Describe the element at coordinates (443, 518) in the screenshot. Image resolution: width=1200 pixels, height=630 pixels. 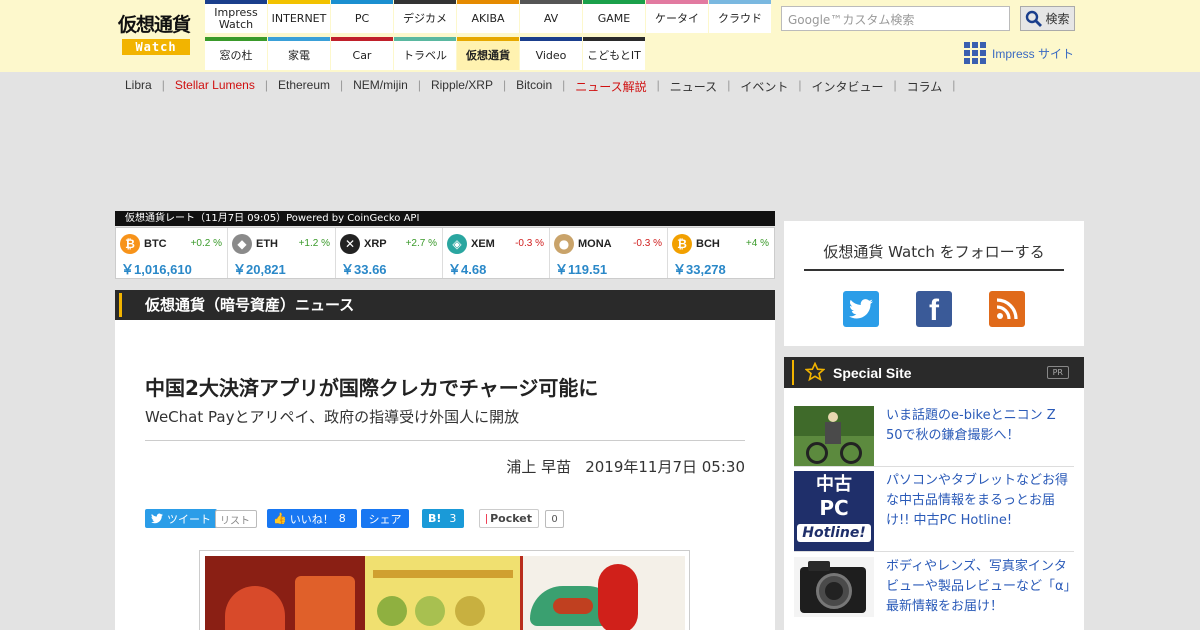
I see `hatena-bookmark-button: B! 3` at that location.